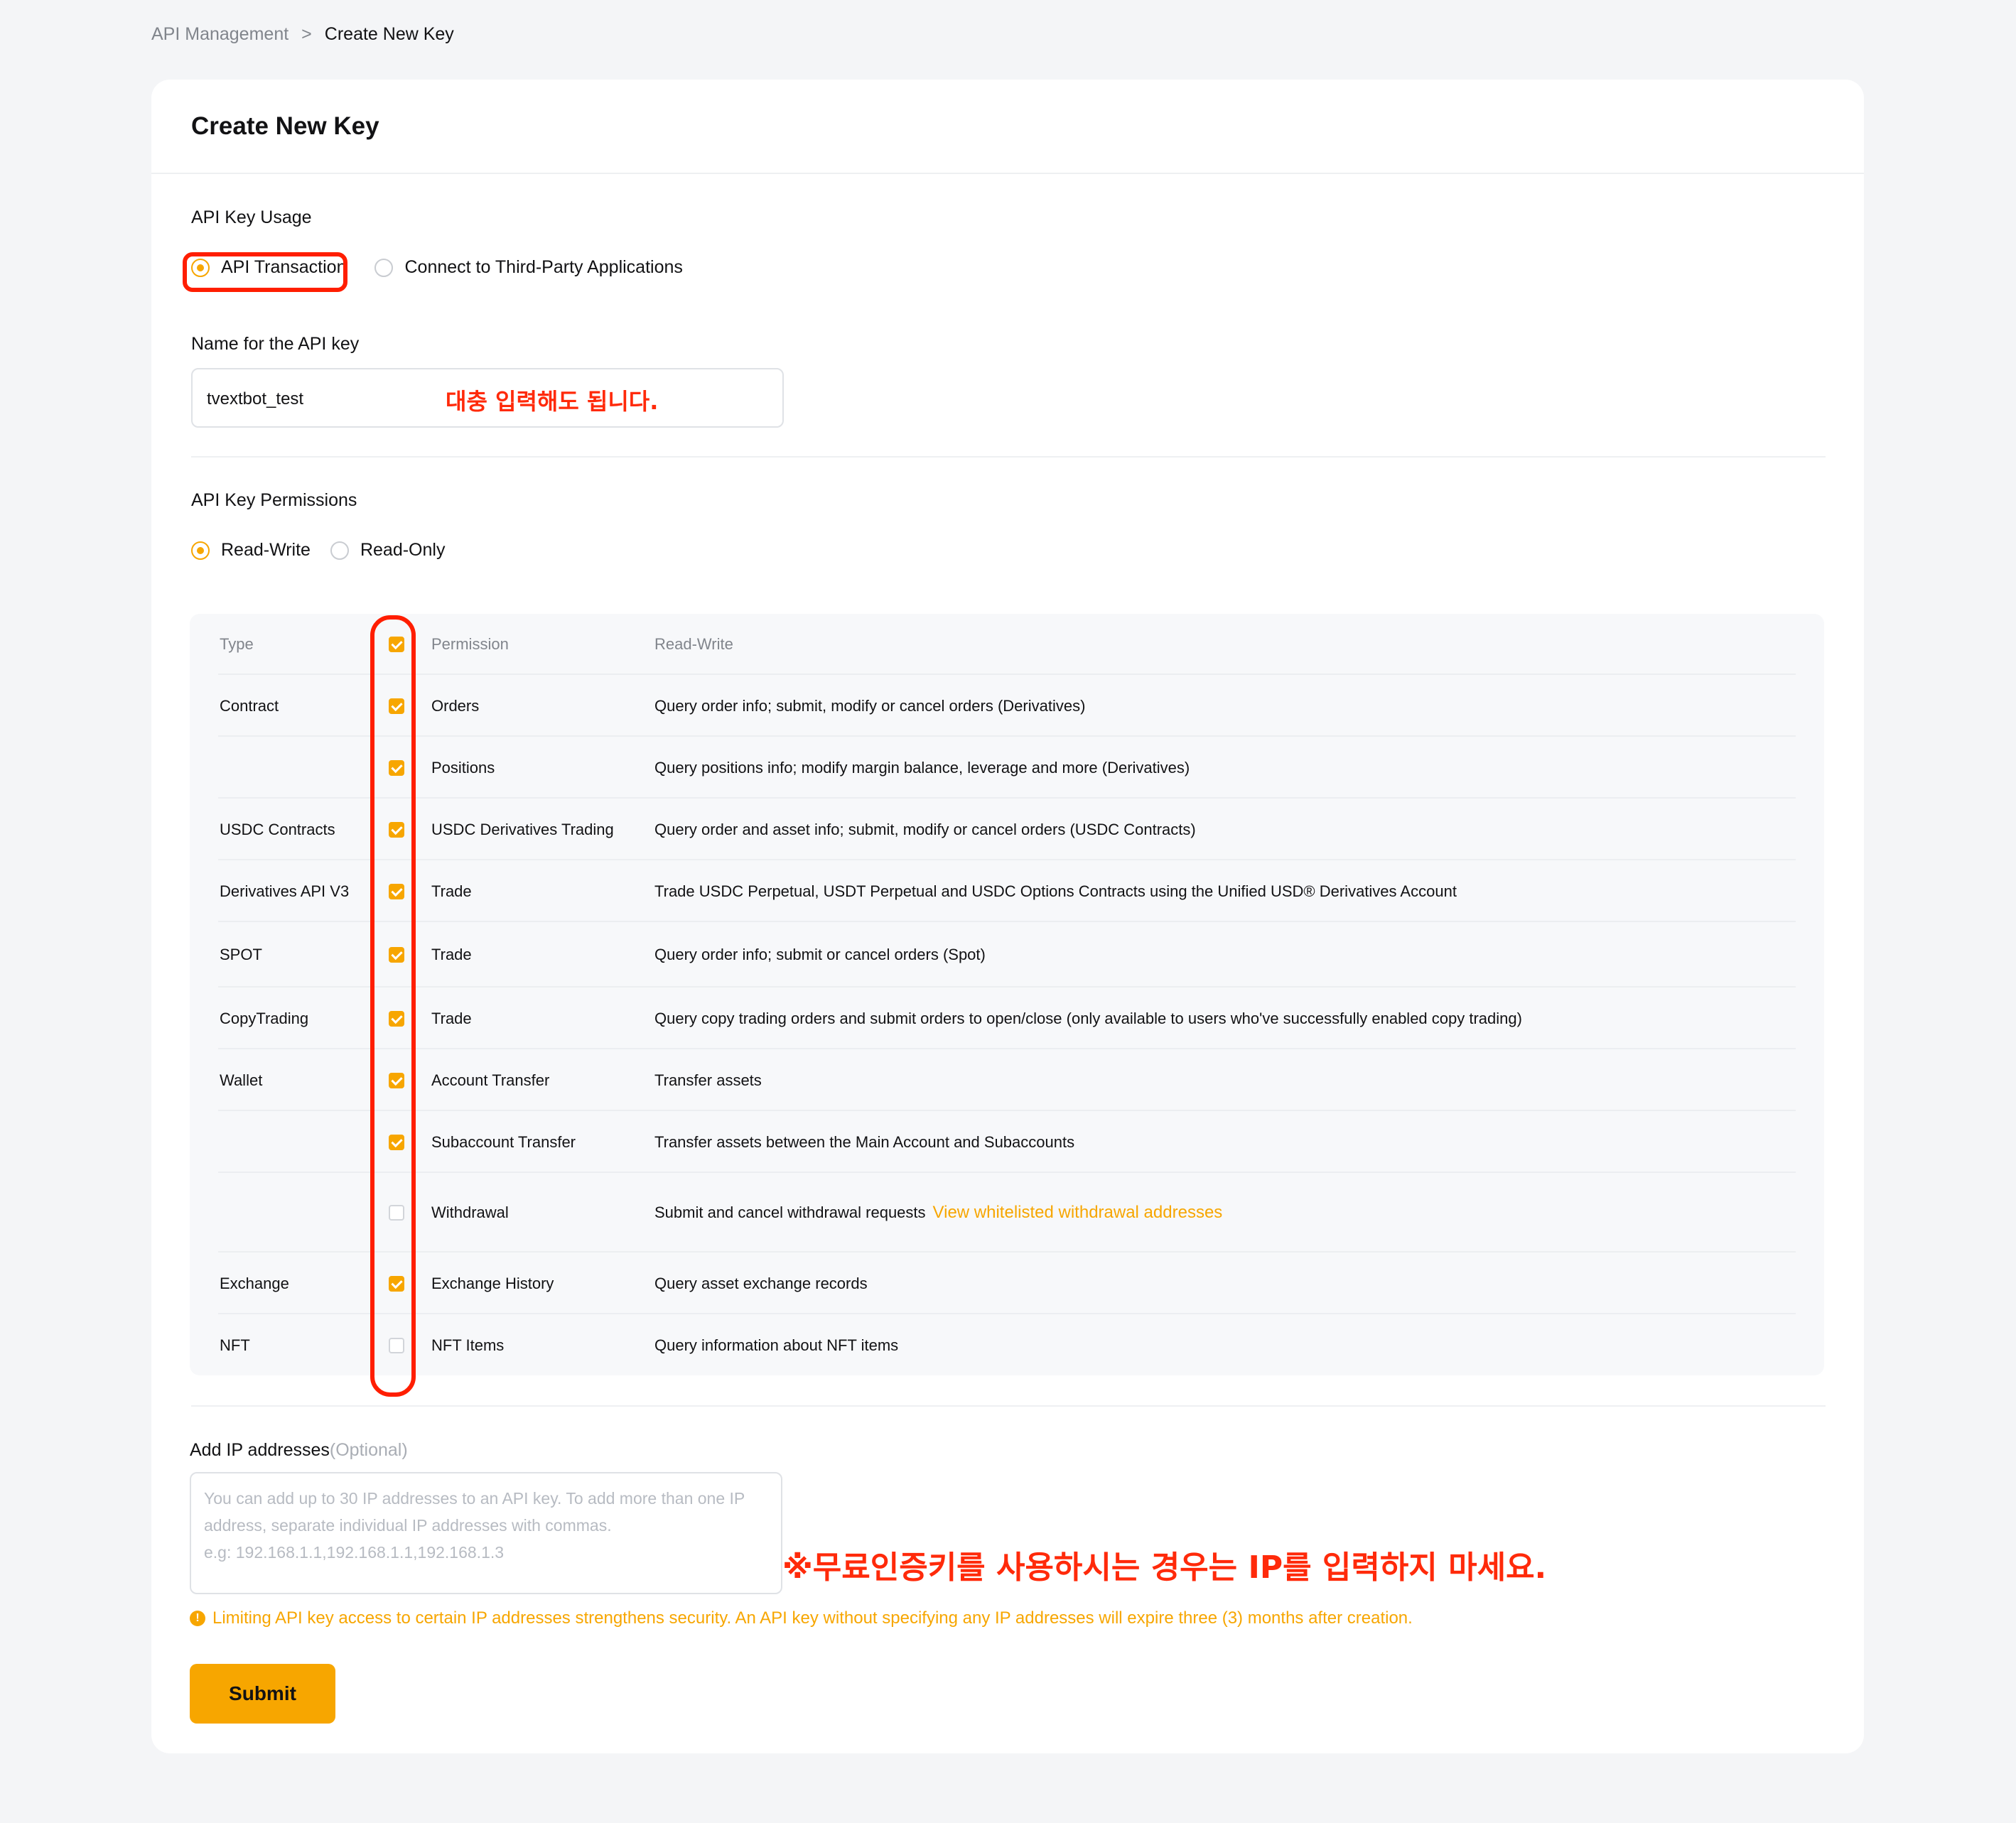  Describe the element at coordinates (275, 344) in the screenshot. I see `name-label: Name for the API key` at that location.